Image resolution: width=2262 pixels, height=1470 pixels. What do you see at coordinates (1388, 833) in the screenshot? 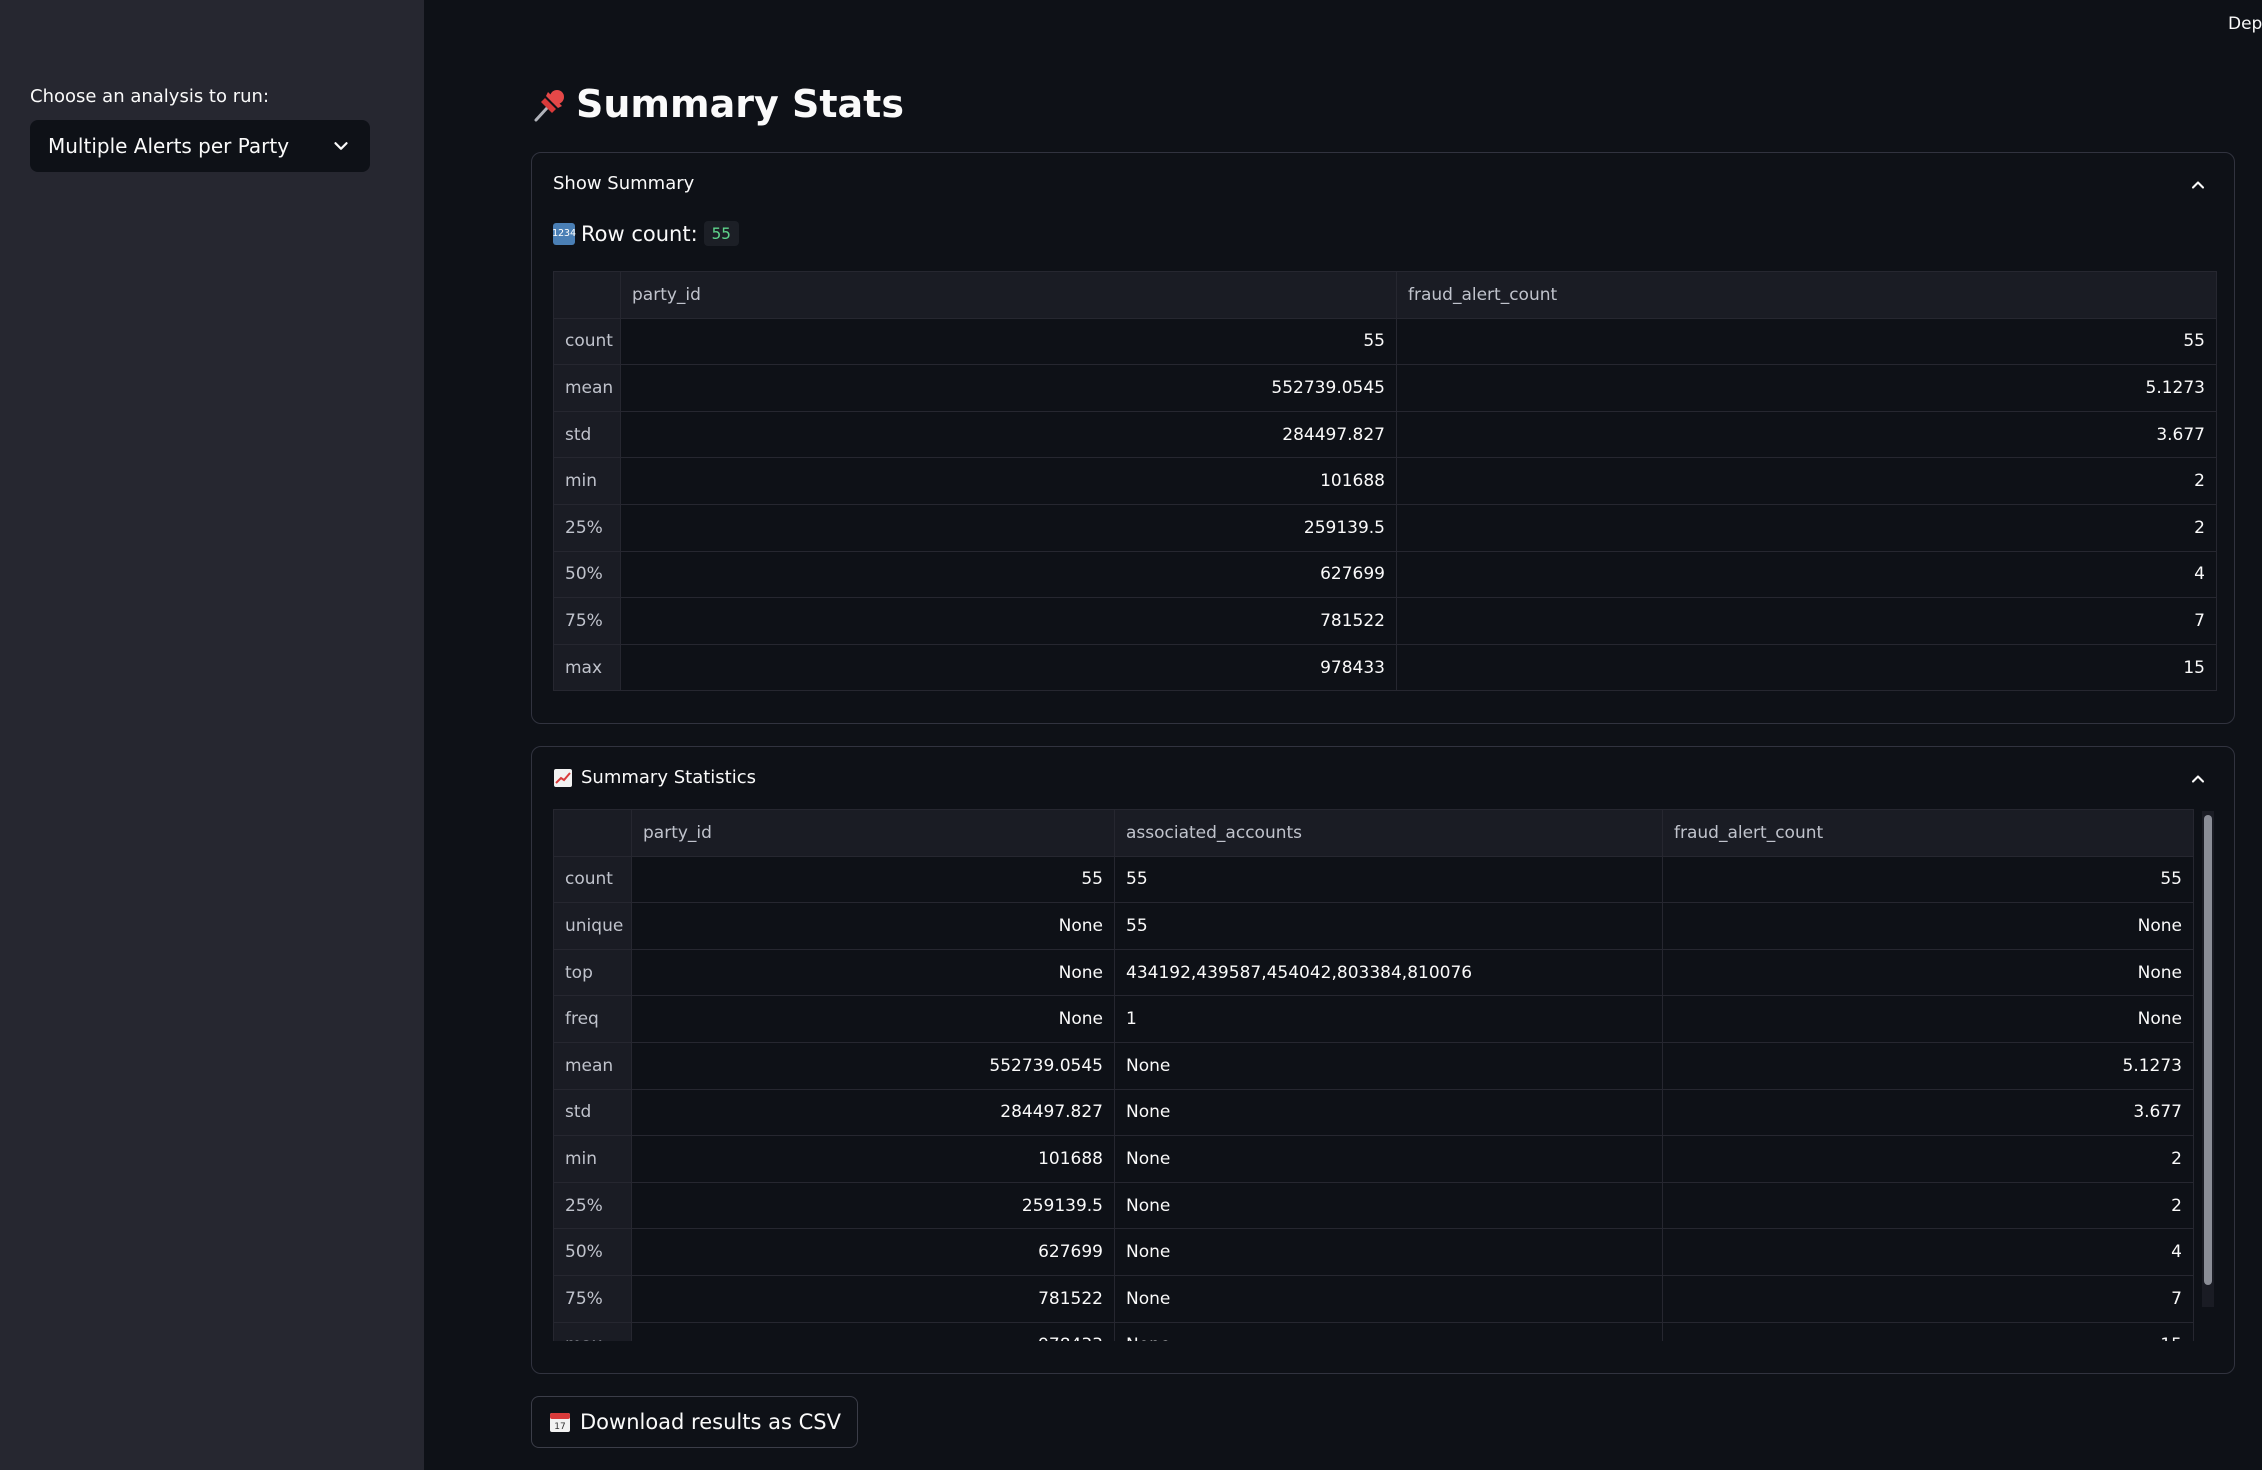
I see `column-header: associated_accounts` at bounding box center [1388, 833].